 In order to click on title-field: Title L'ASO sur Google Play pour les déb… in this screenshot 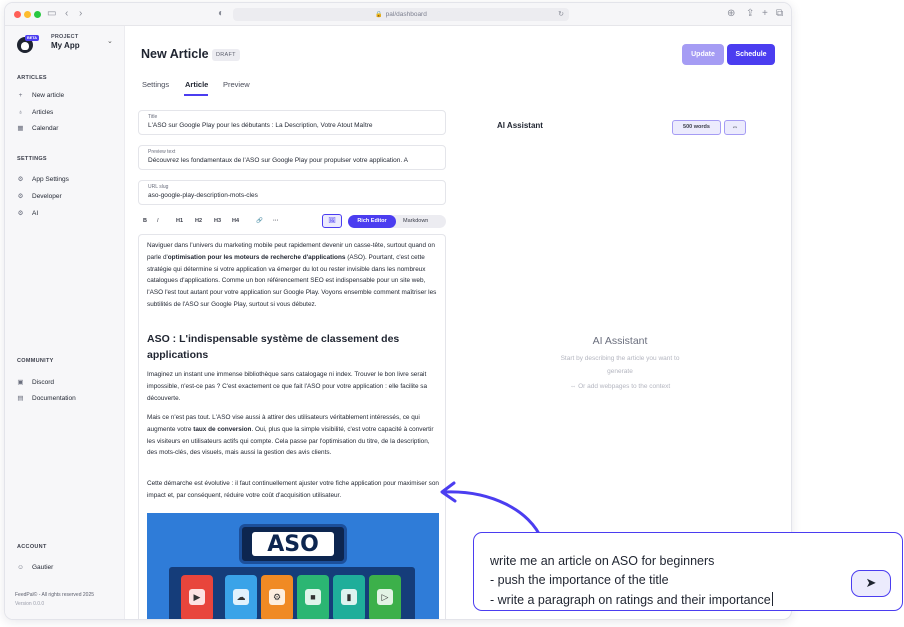, I will do `click(292, 122)`.